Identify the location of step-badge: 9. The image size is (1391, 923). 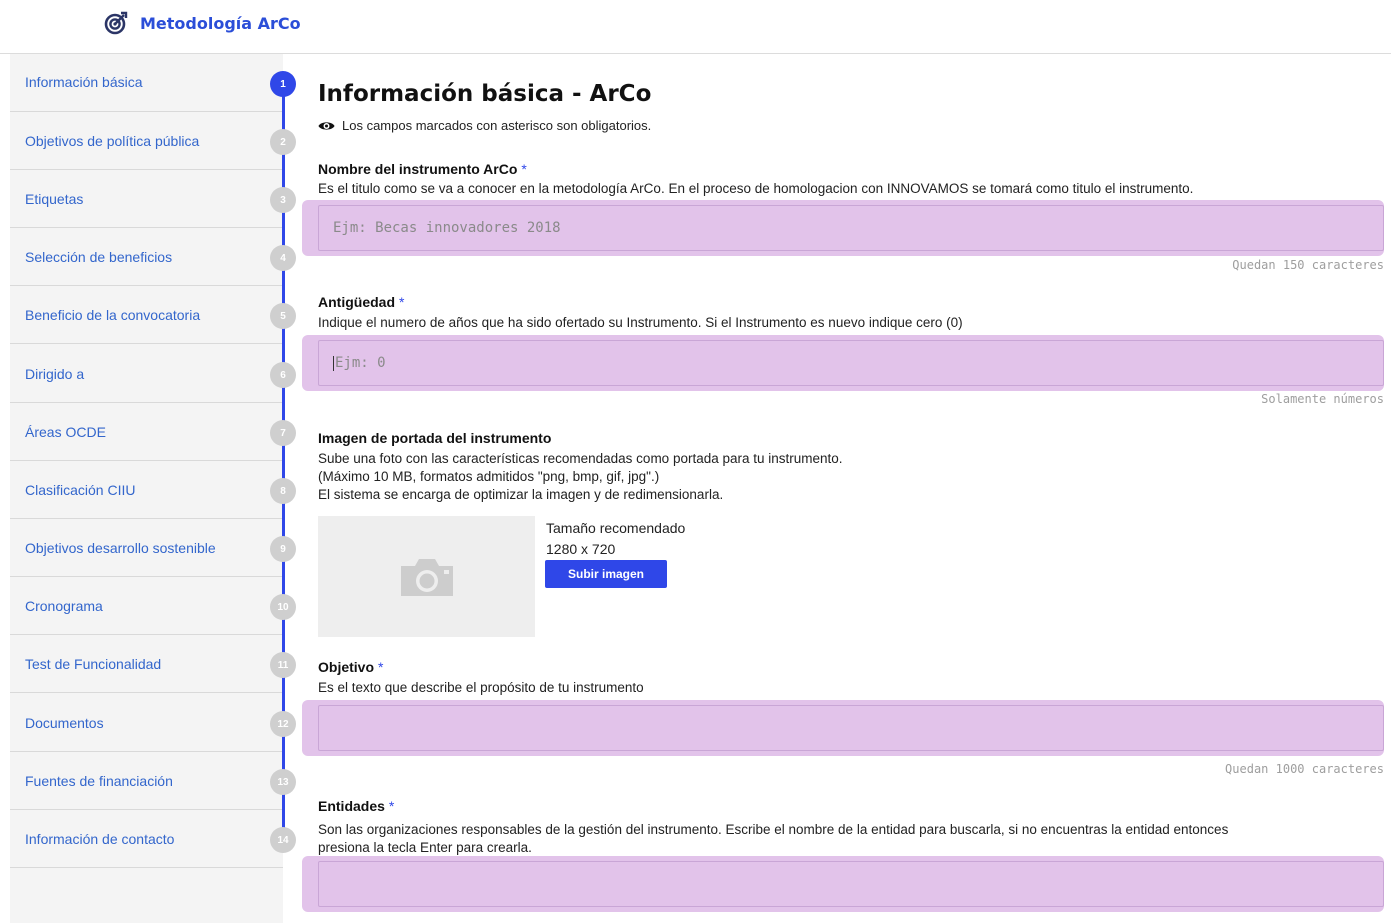
(283, 549).